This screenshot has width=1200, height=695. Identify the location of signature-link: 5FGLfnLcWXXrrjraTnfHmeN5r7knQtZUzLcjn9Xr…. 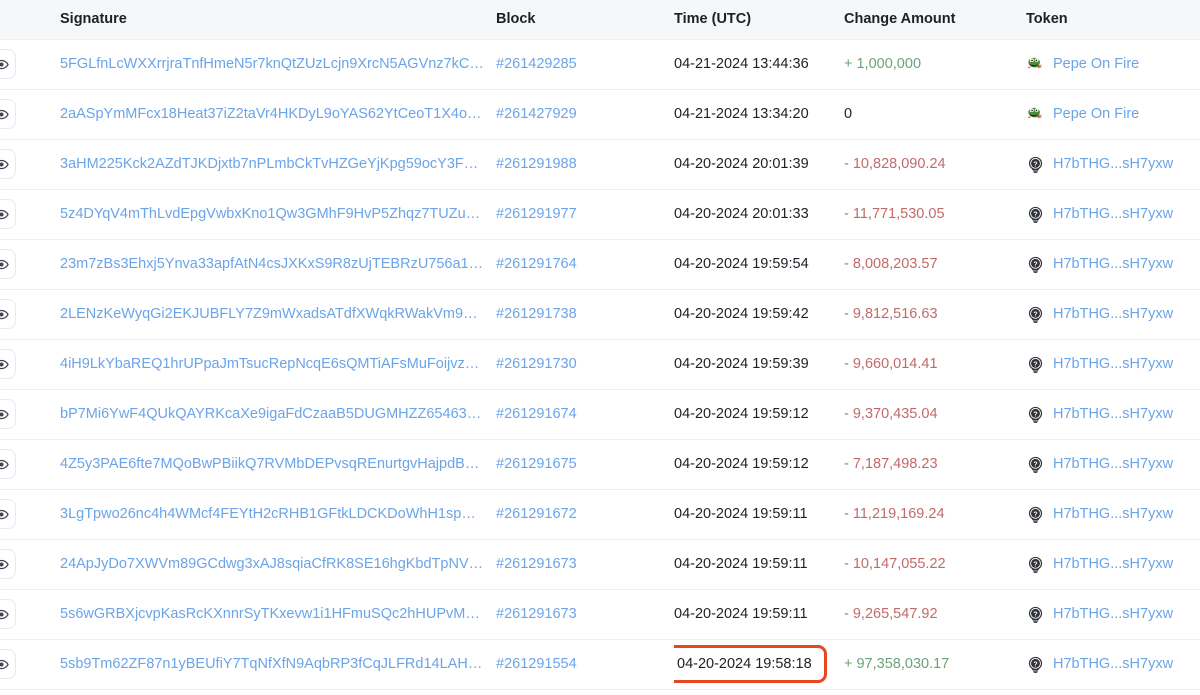
(272, 64).